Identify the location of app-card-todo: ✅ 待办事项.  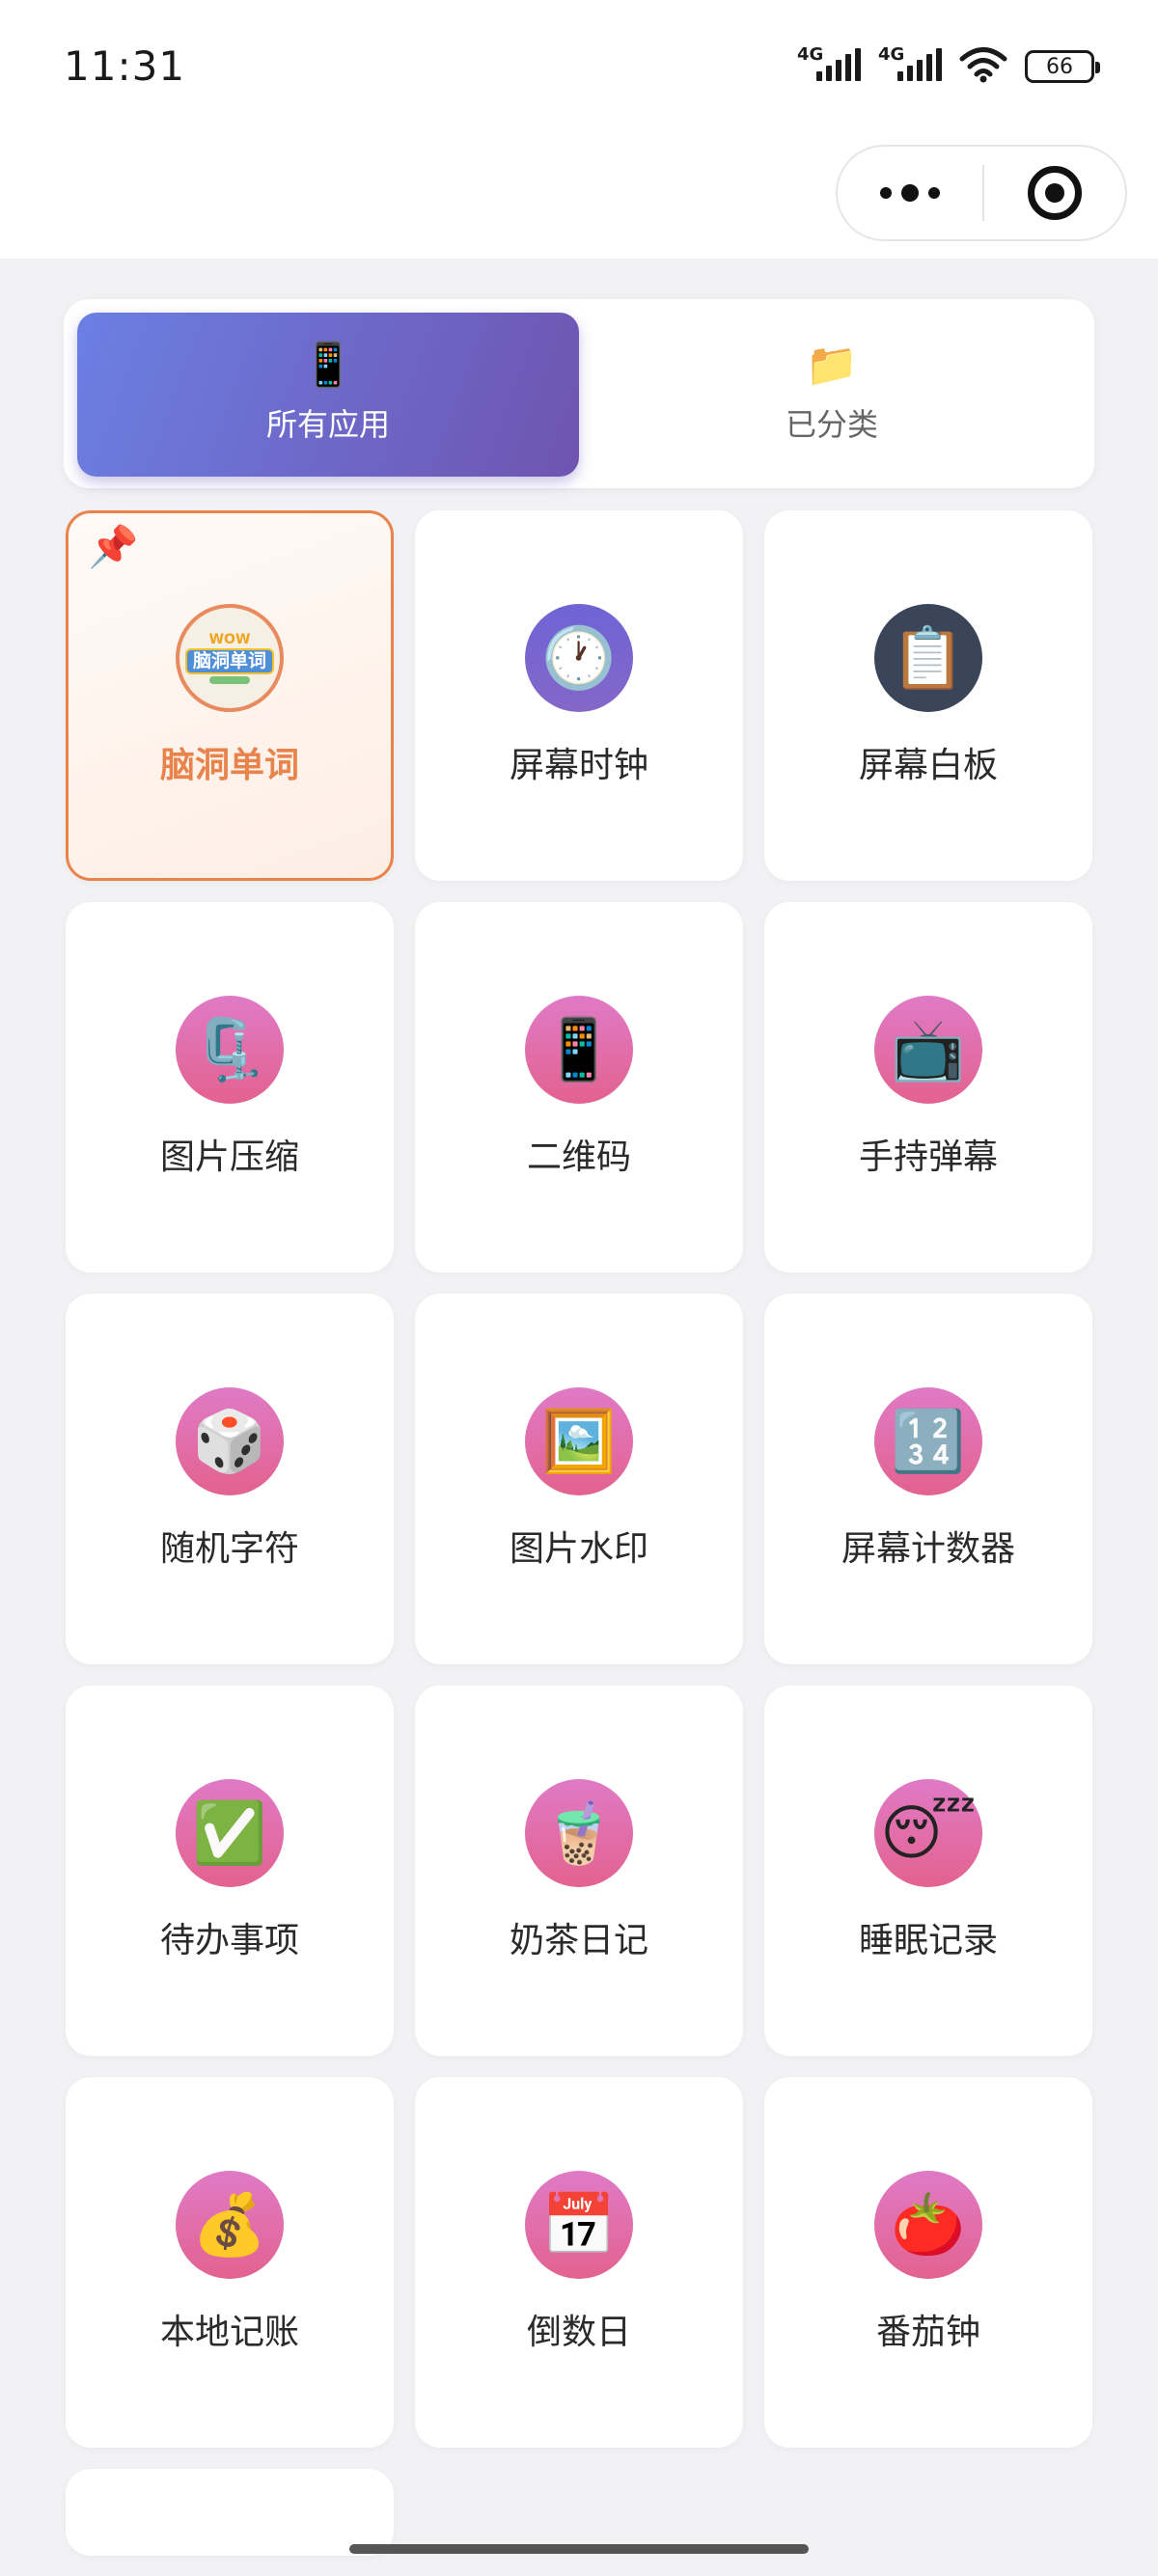
(230, 1871).